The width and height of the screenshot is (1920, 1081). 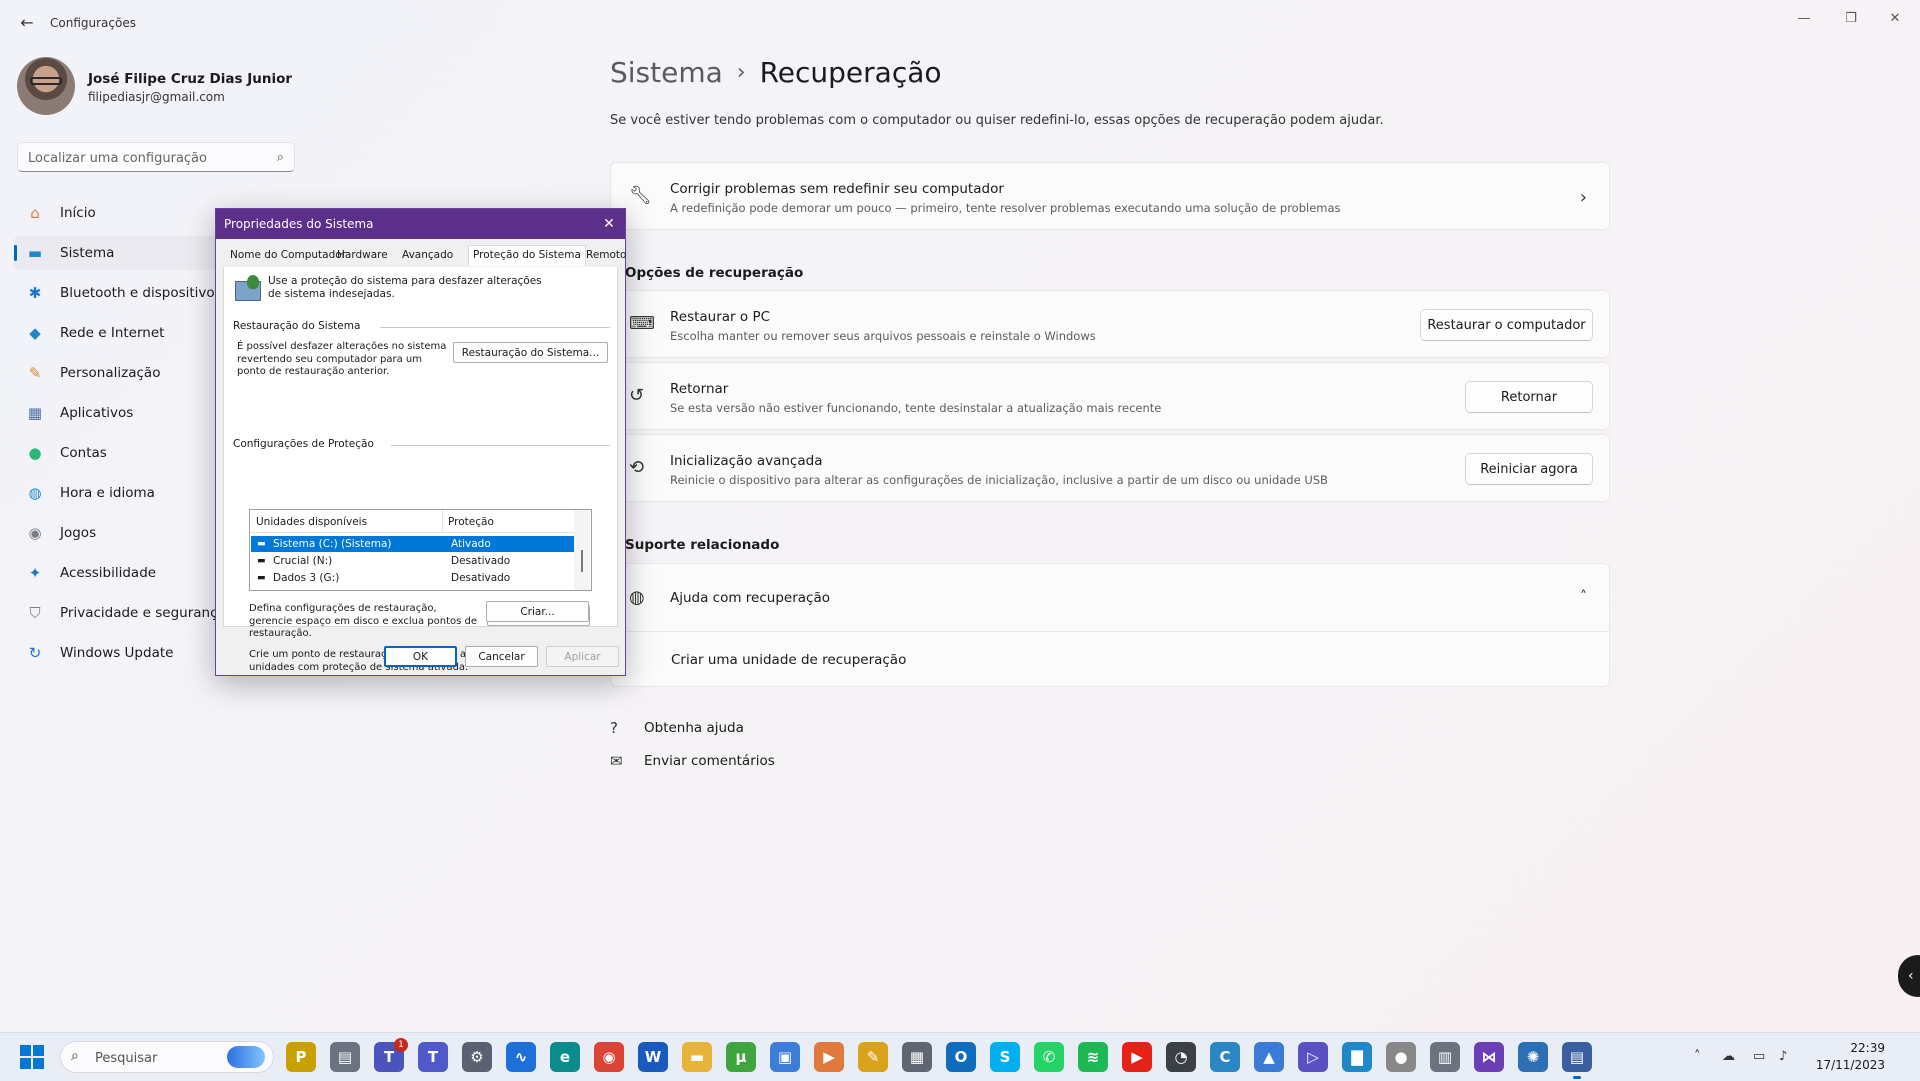 I want to click on windows-app-icon: ▇, so click(x=1357, y=1057).